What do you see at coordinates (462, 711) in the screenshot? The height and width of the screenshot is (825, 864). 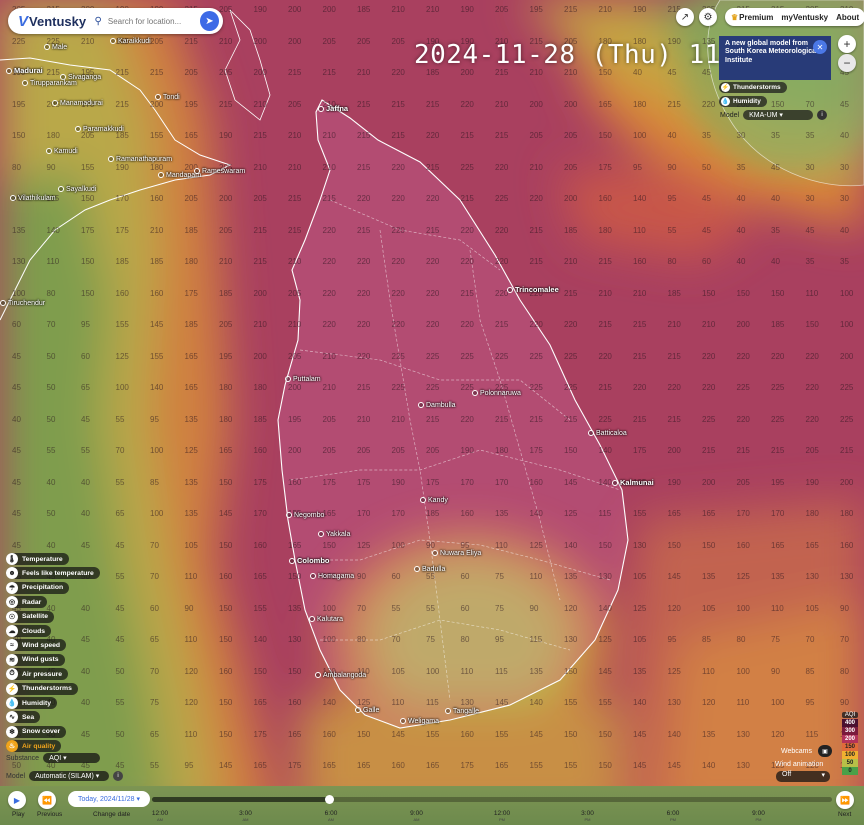 I see `city-label: Tangalle` at bounding box center [462, 711].